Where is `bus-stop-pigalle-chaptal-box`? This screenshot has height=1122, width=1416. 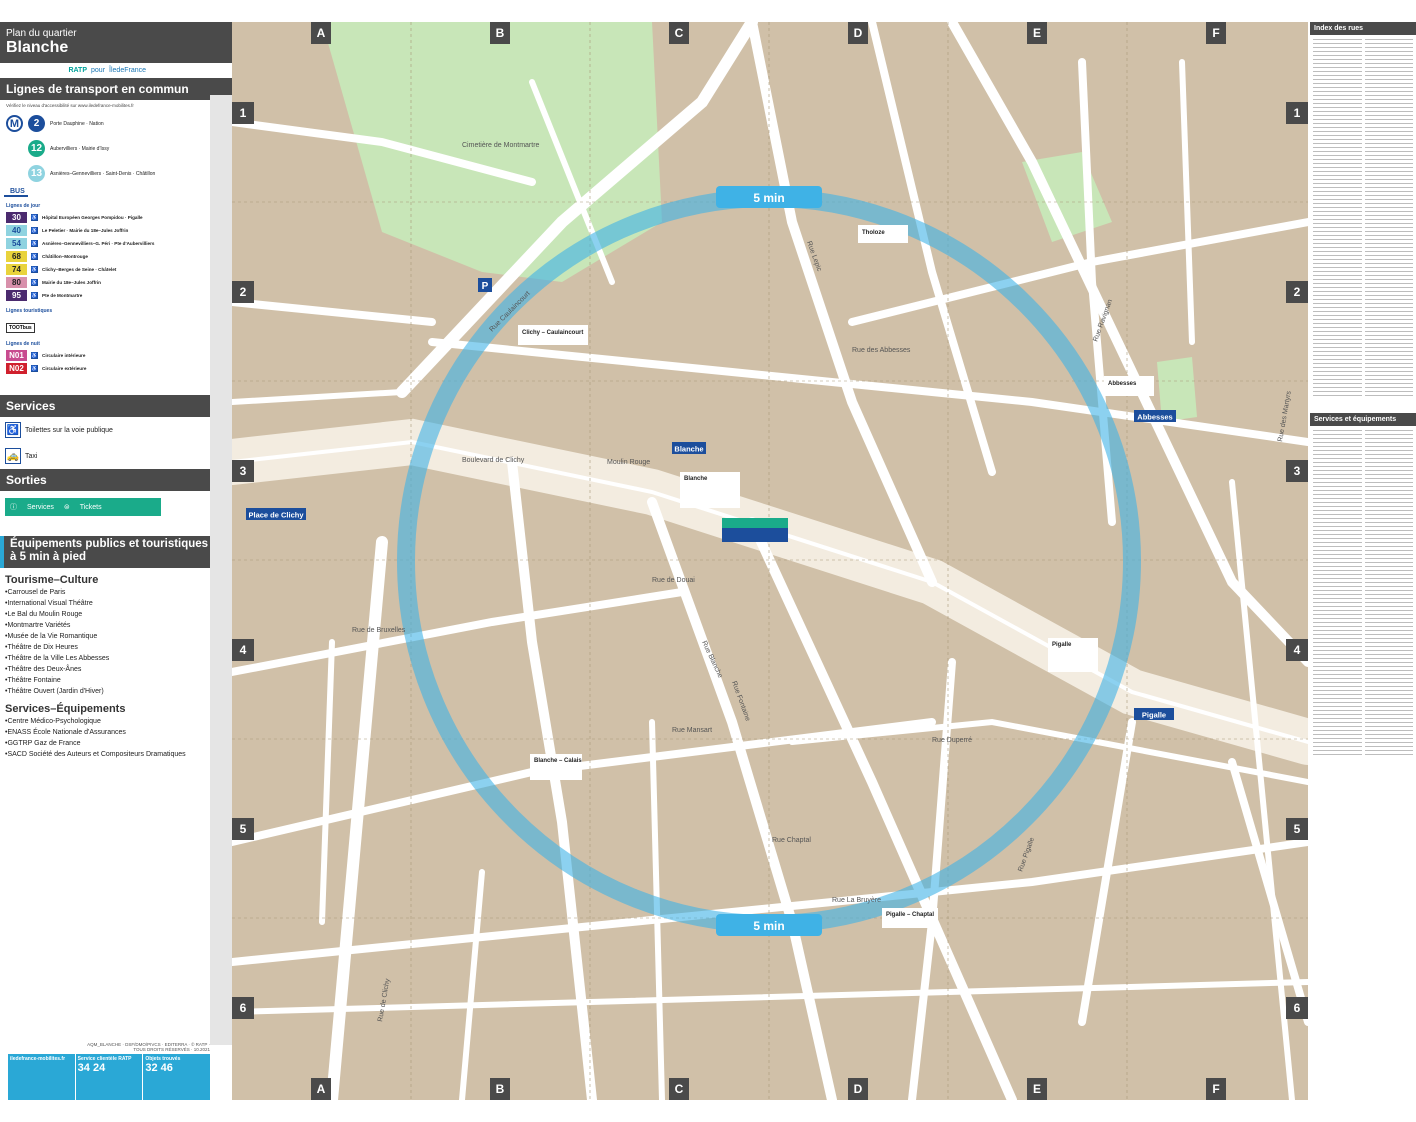 bus-stop-pigalle-chaptal-box is located at coordinates (910, 918).